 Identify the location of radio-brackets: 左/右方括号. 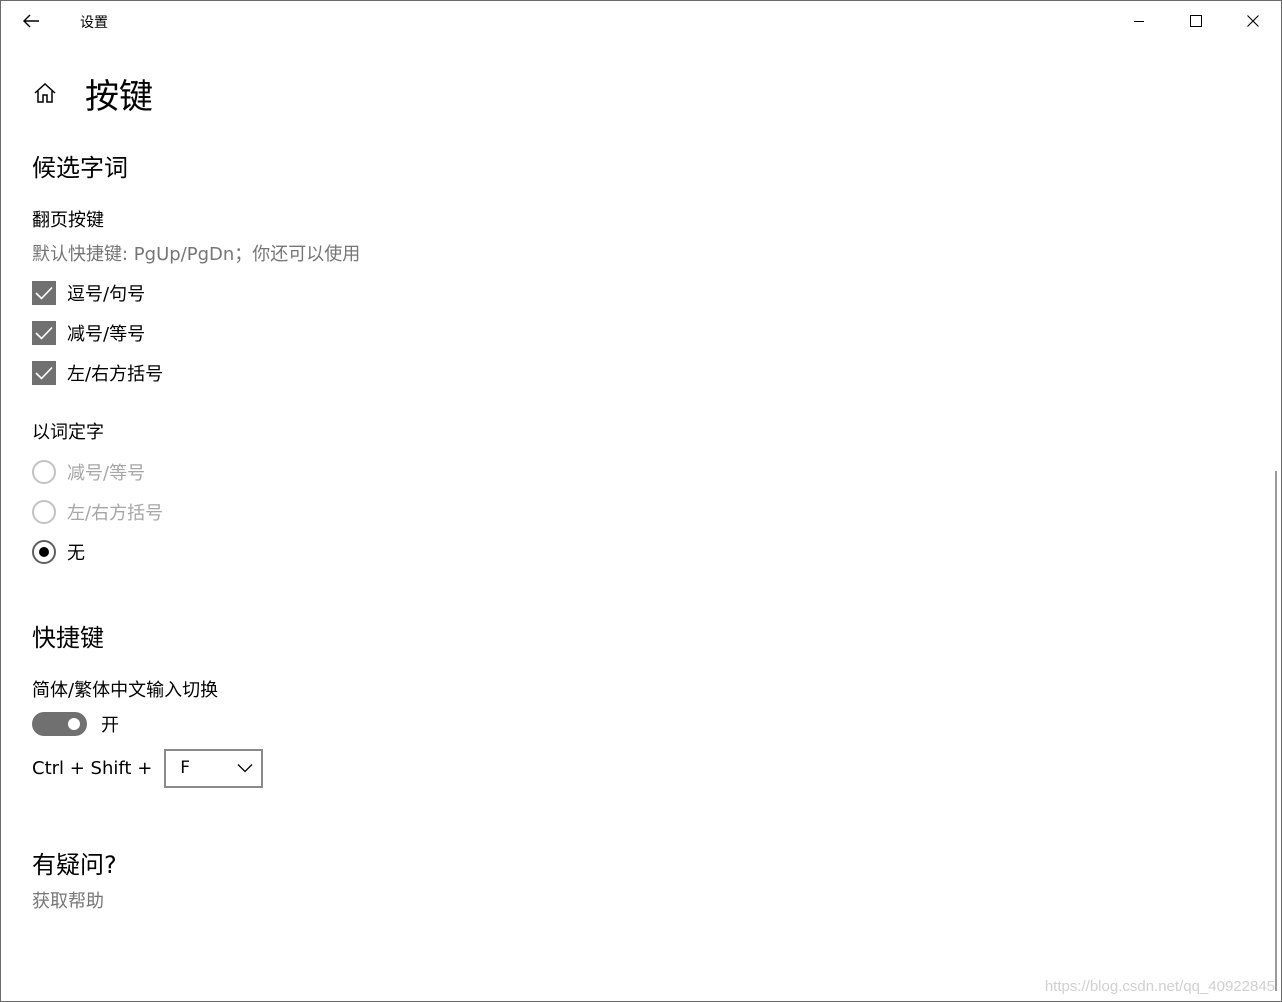
(97, 512).